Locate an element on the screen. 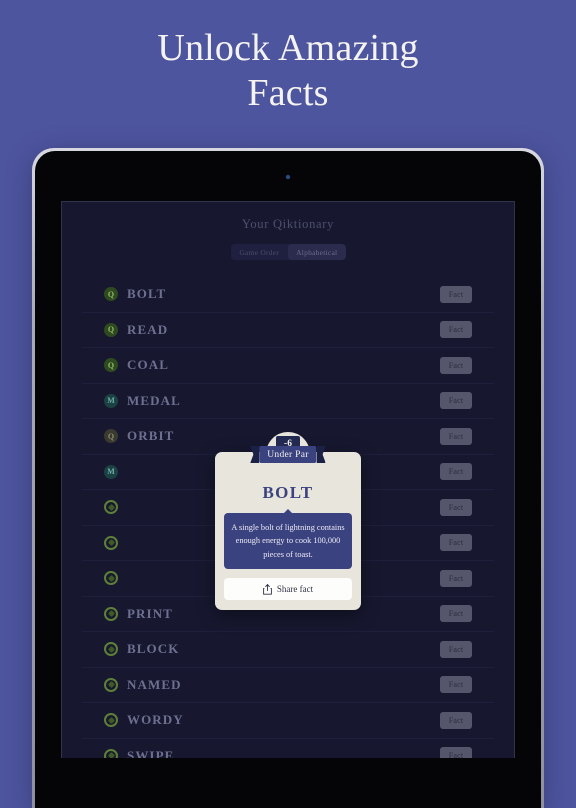  share-fact-button: Share fact is located at coordinates (288, 589).